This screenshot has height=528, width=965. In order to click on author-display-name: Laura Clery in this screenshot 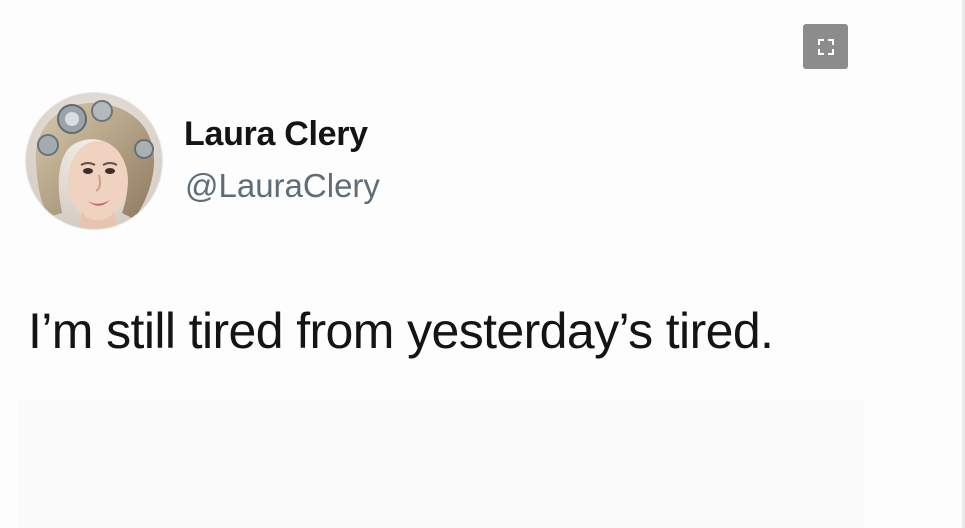, I will do `click(276, 134)`.